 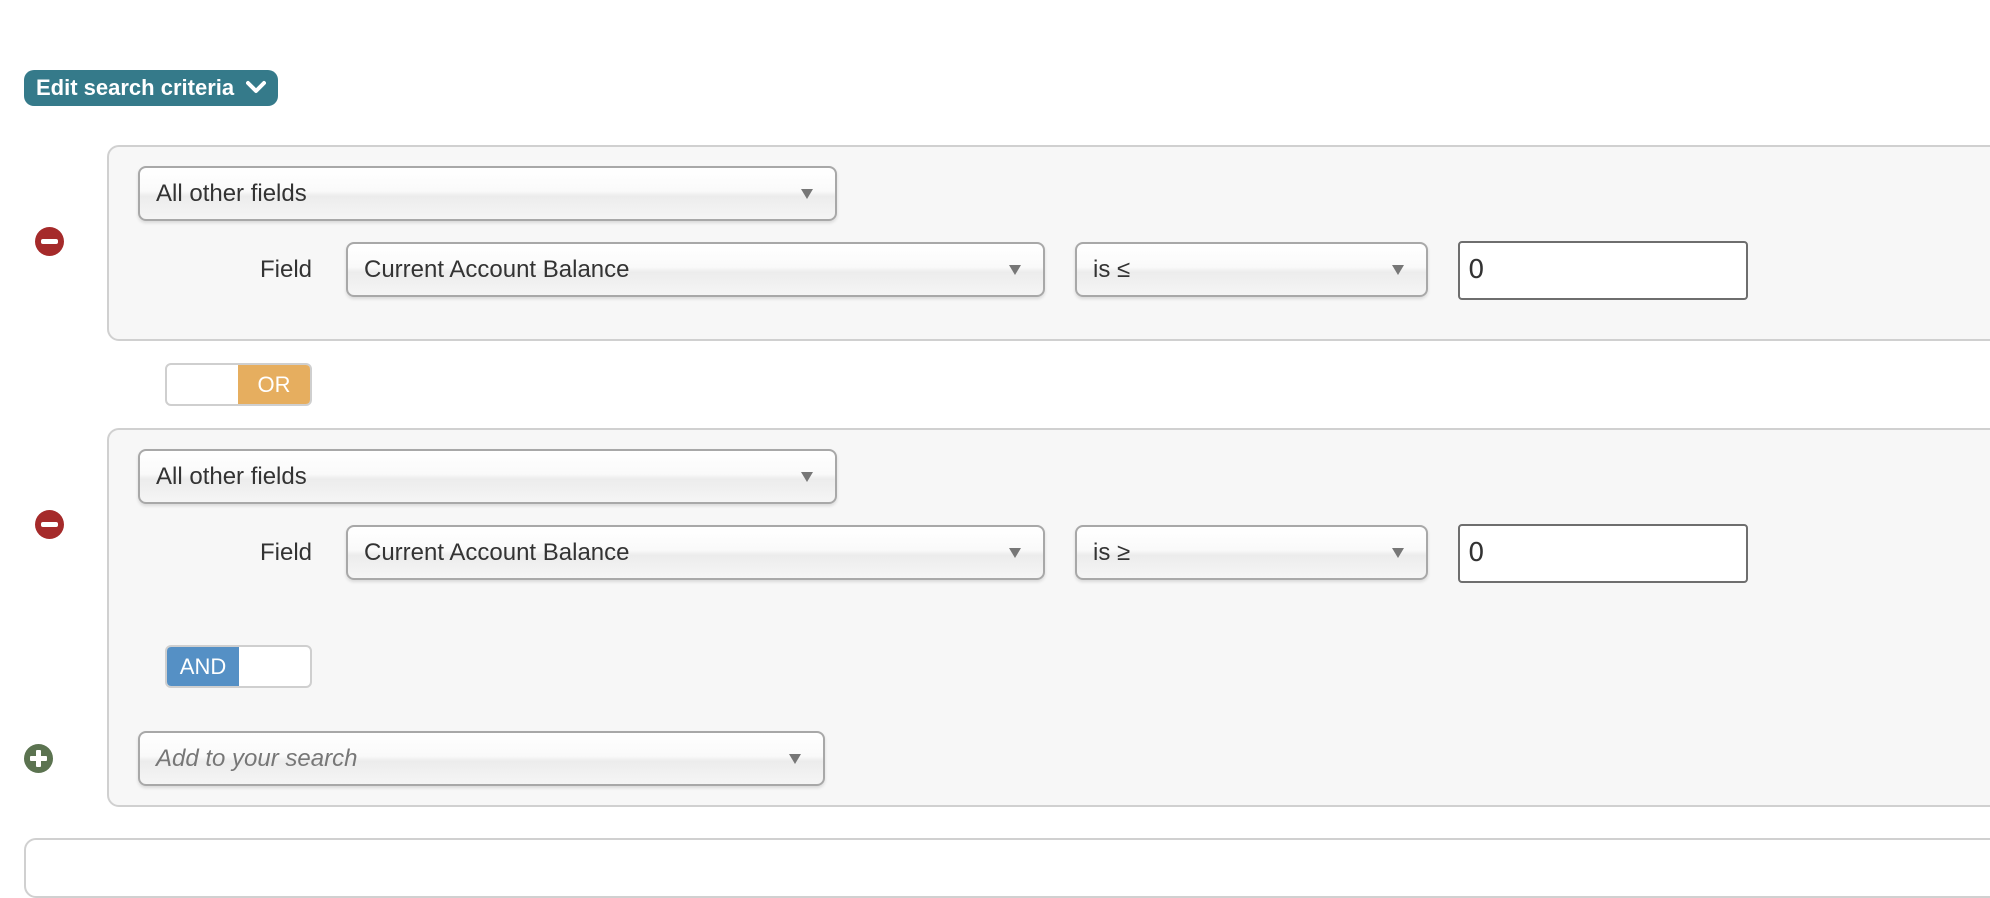 I want to click on edit-search-criteria-label: Edit search criteria, so click(x=135, y=87).